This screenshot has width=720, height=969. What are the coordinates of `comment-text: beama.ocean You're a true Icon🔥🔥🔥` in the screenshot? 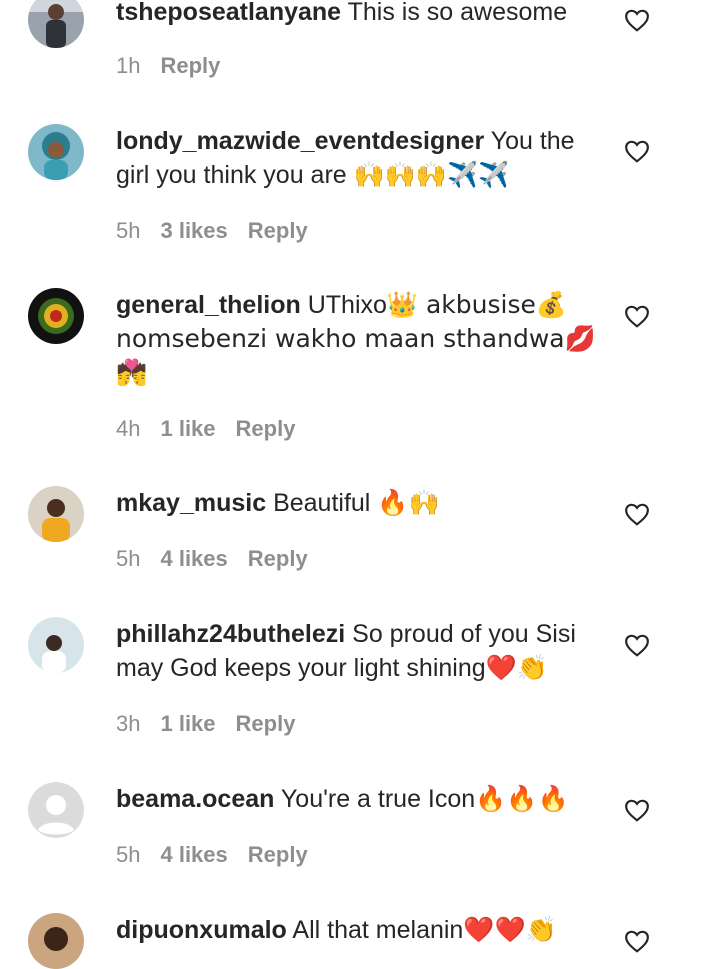 It's located at (356, 799).